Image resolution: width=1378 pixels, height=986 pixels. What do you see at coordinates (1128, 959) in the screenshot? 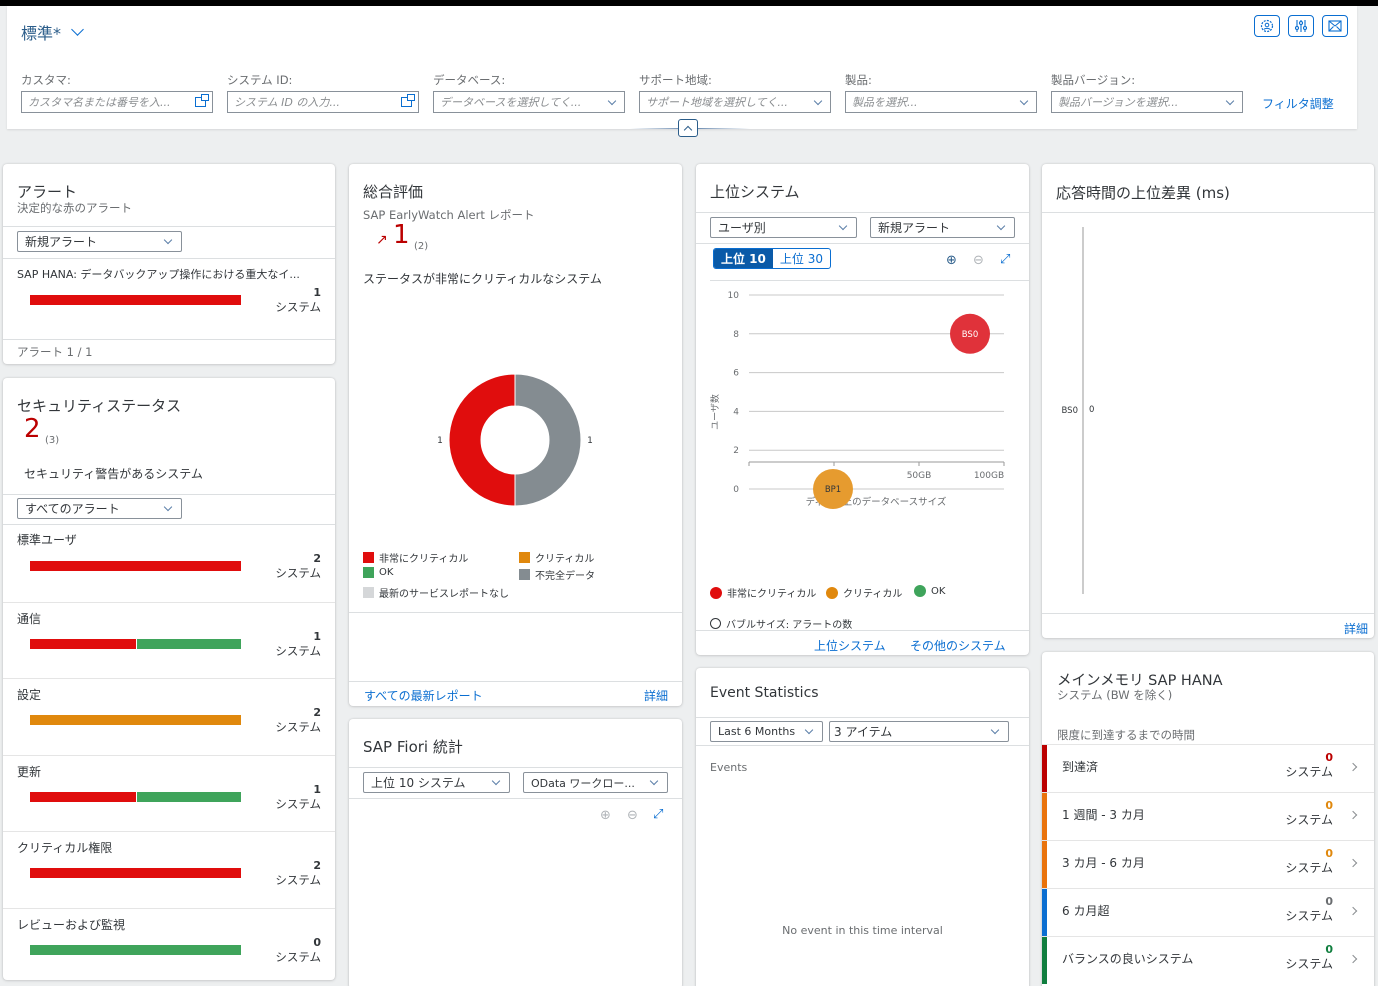
I see `memory-row-label: バランスの良いシステム` at bounding box center [1128, 959].